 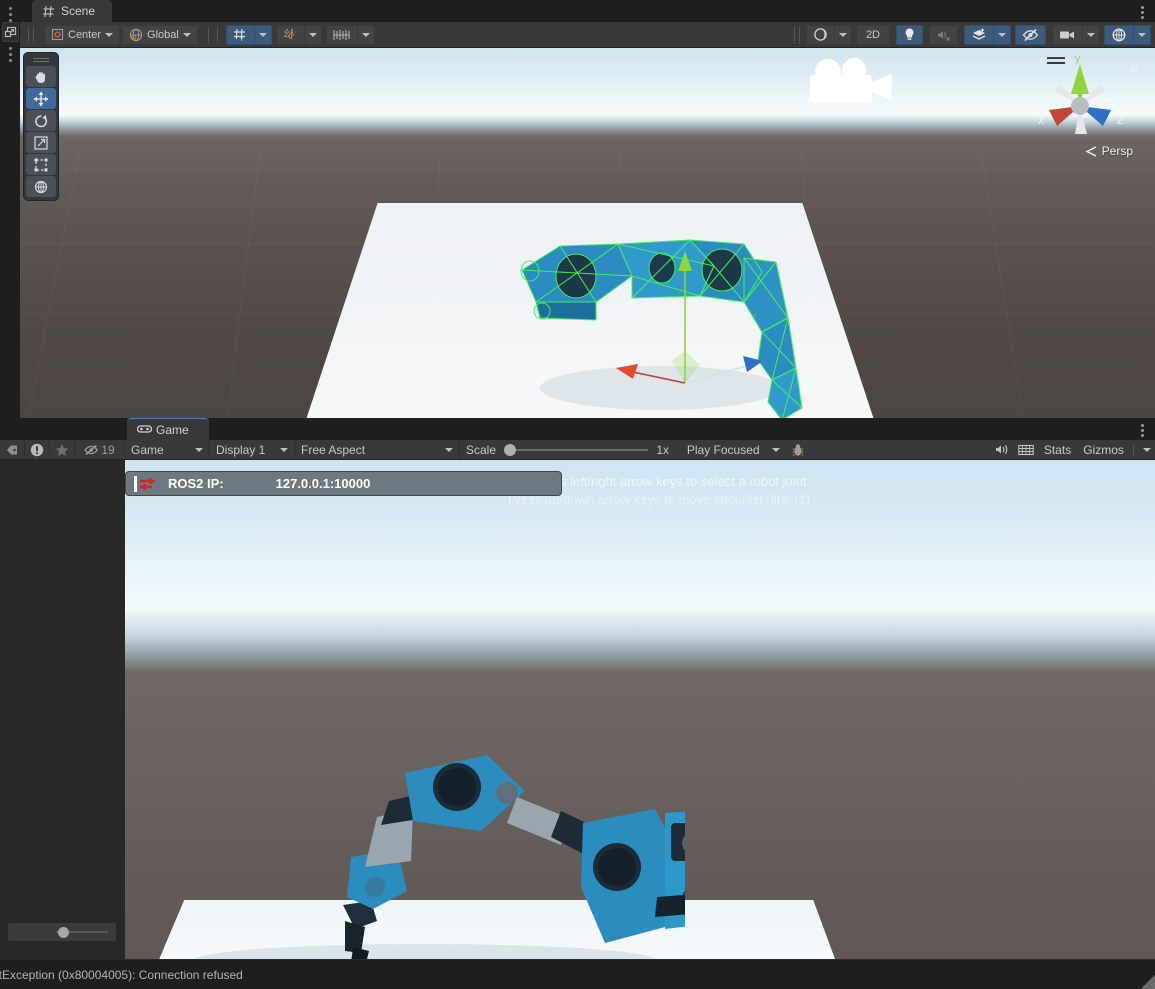 I want to click on game-view-type-dropdown: Game, so click(x=167, y=449).